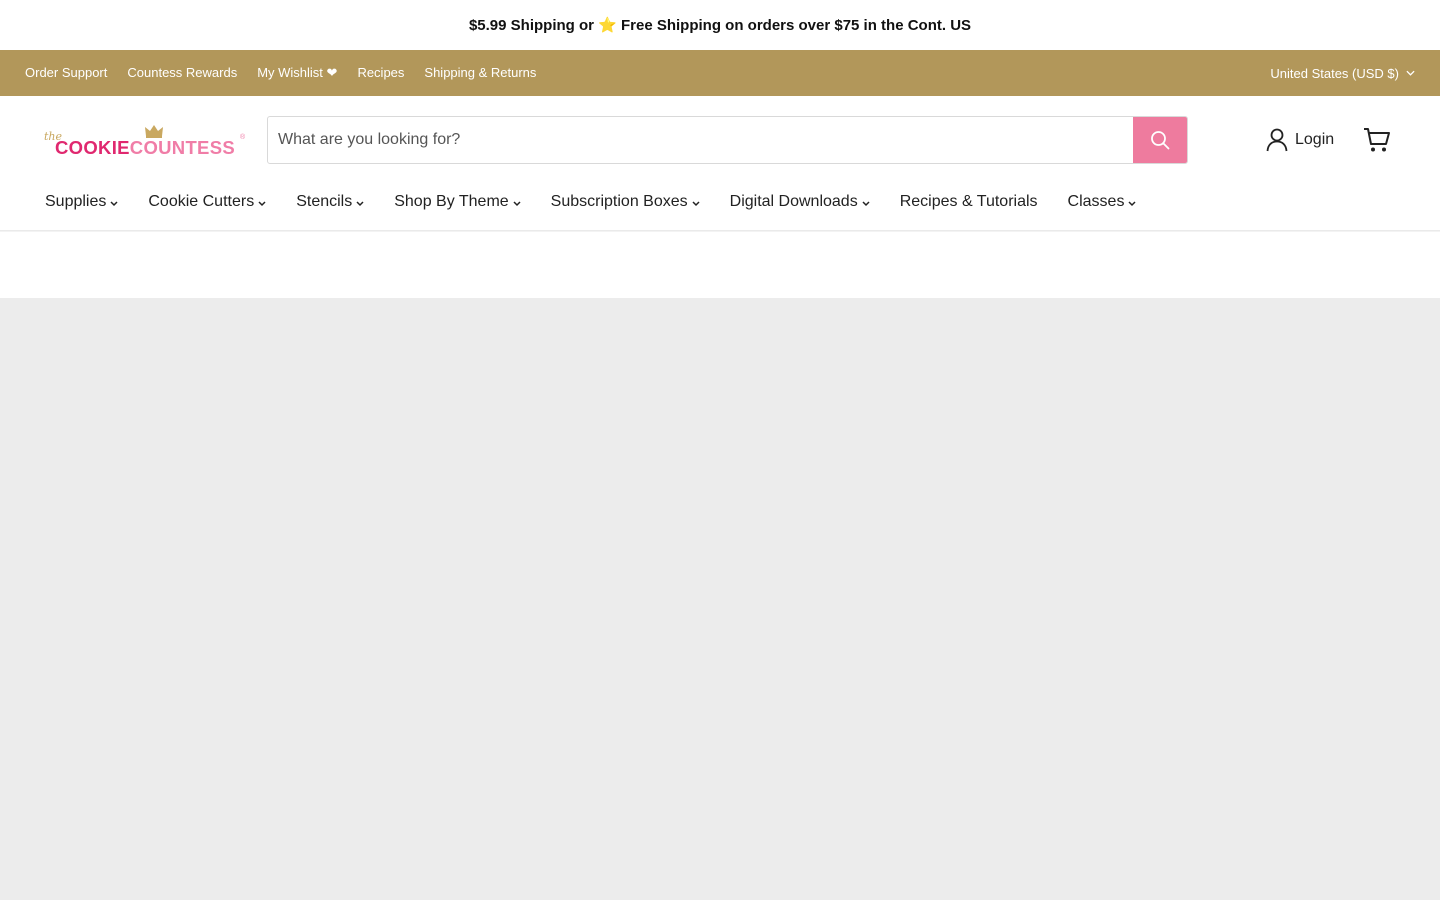 Image resolution: width=1440 pixels, height=900 pixels. What do you see at coordinates (297, 73) in the screenshot?
I see `utility-link-my-wishlist: My Wishlist ❤` at bounding box center [297, 73].